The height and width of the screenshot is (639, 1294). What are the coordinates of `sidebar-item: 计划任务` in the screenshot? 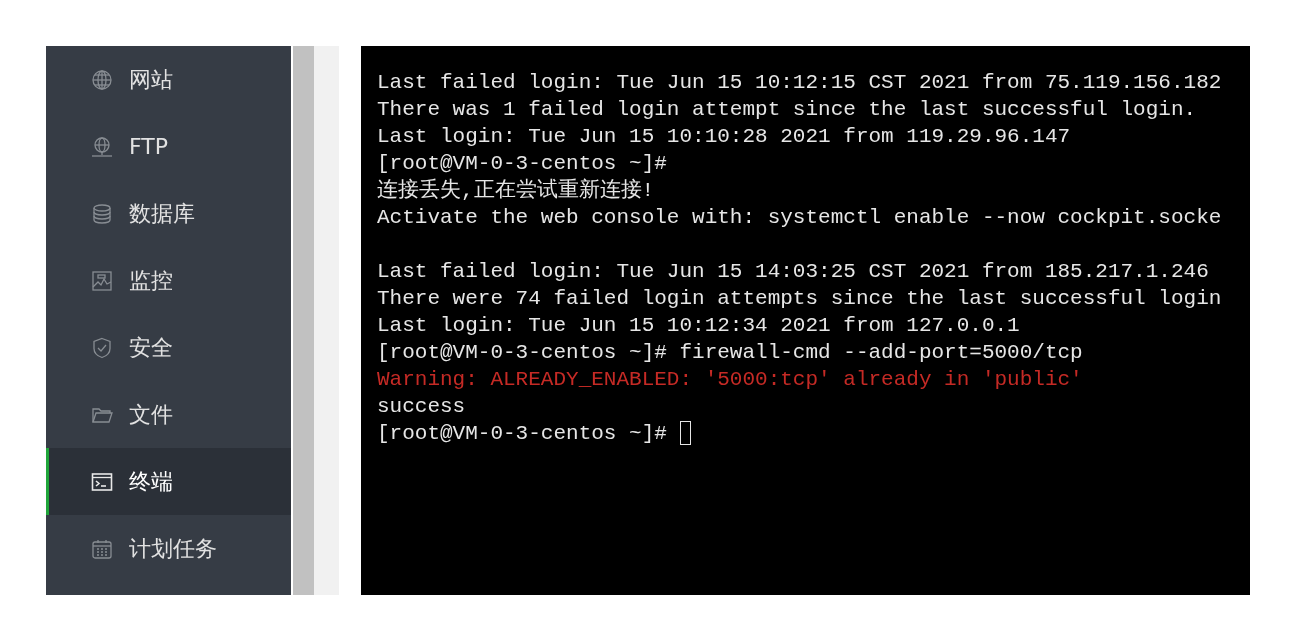 It's located at (168, 548).